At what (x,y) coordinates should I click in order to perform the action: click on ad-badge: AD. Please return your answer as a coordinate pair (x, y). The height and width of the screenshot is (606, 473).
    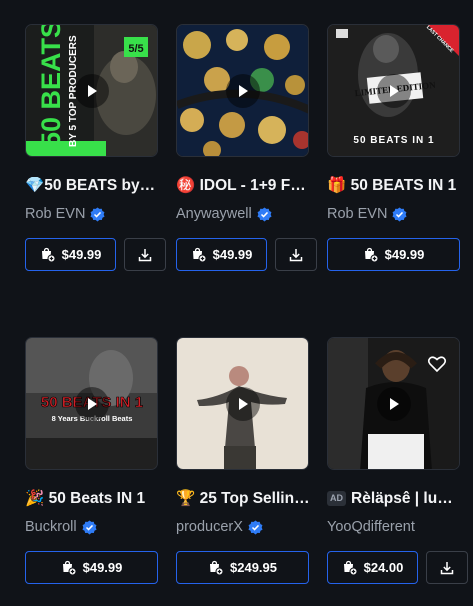
    Looking at the image, I should click on (336, 498).